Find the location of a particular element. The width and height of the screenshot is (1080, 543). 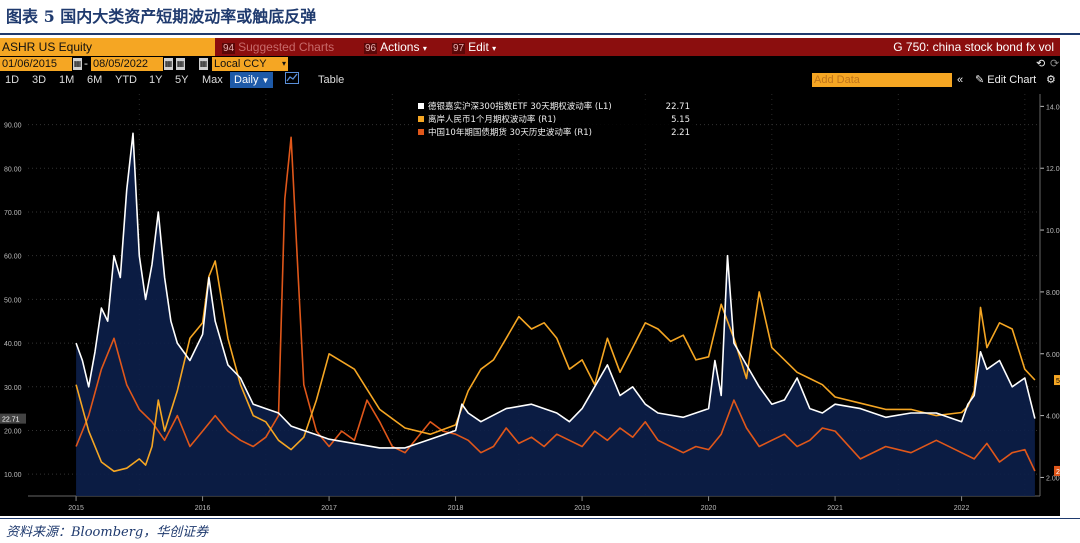

left-axis-tick-label: 10.00 is located at coordinates (13, 475).